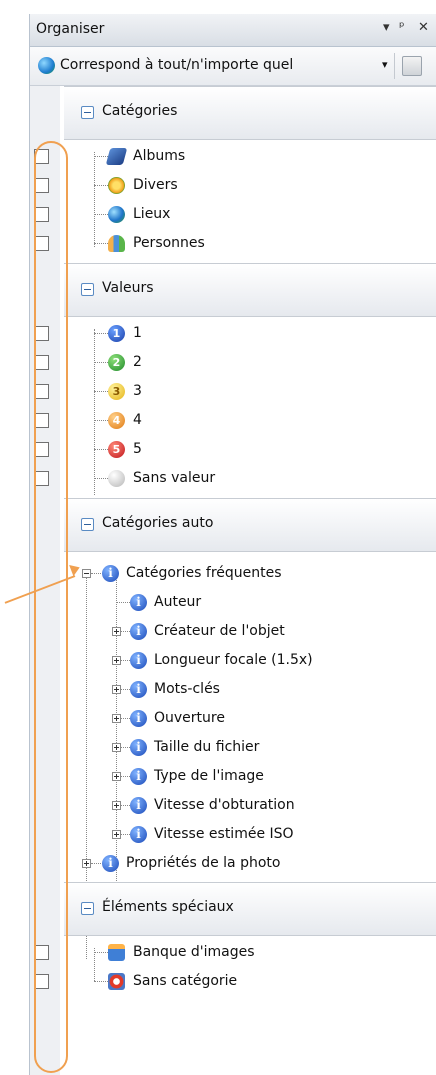 The image size is (436, 1075). Describe the element at coordinates (233, 747) in the screenshot. I see `auto-child-row: i Taille du fichier` at that location.